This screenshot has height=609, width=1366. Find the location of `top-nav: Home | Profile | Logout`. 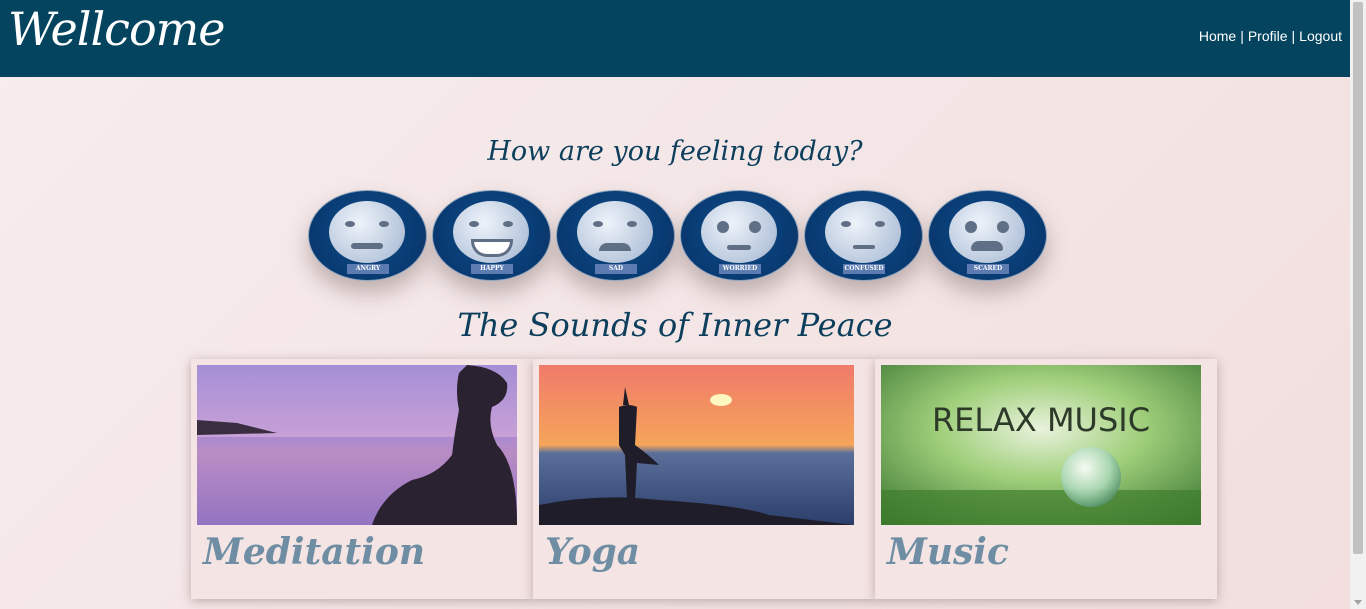

top-nav: Home | Profile | Logout is located at coordinates (1270, 36).